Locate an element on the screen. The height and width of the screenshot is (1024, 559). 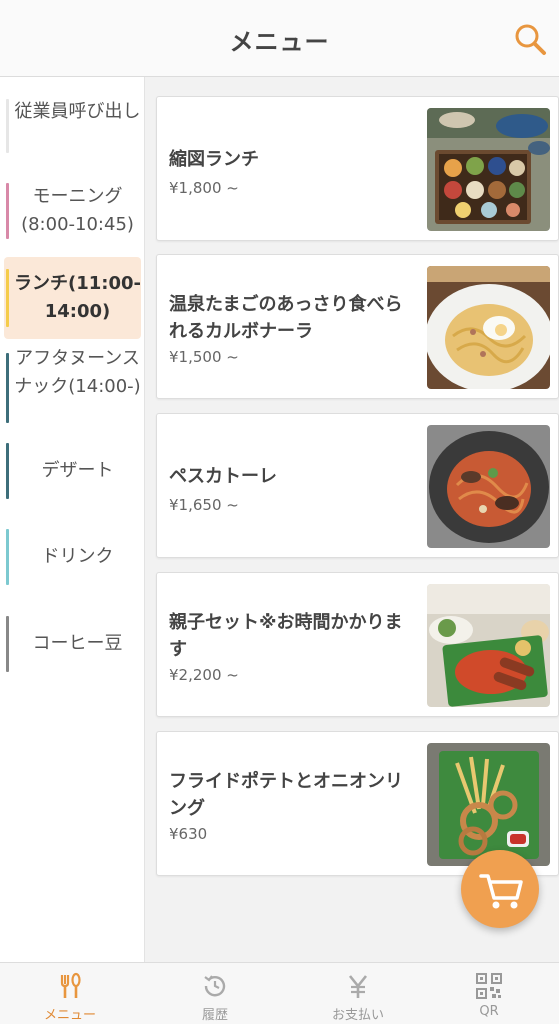
nav-tab-history: 履歴 is located at coordinates (215, 993).